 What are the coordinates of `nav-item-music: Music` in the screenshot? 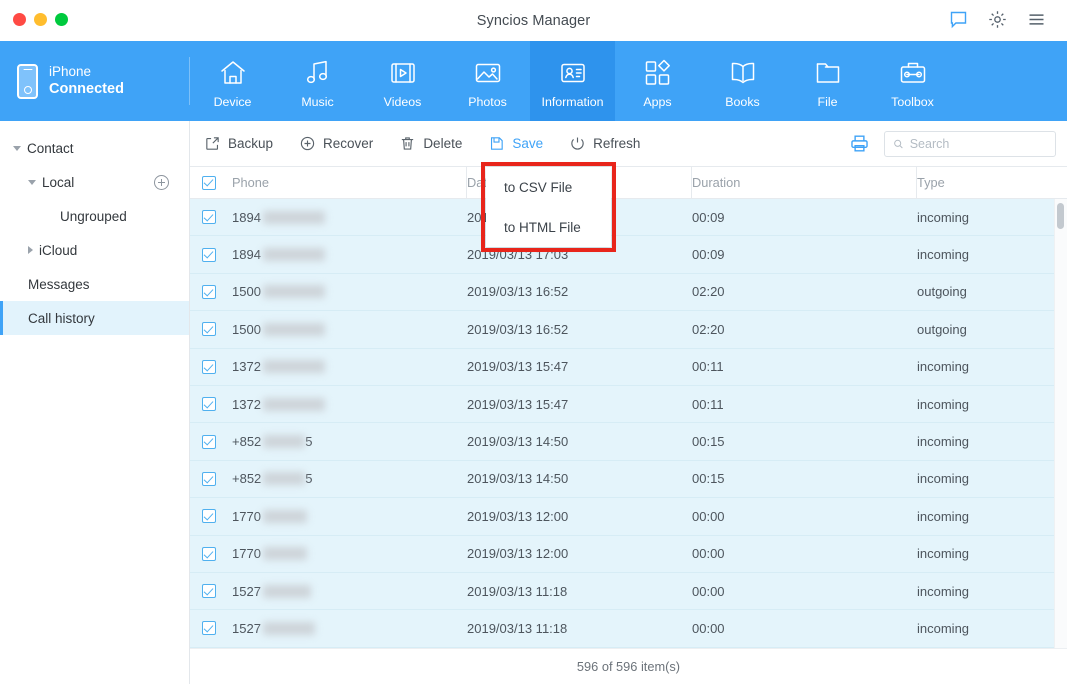 It's located at (317, 81).